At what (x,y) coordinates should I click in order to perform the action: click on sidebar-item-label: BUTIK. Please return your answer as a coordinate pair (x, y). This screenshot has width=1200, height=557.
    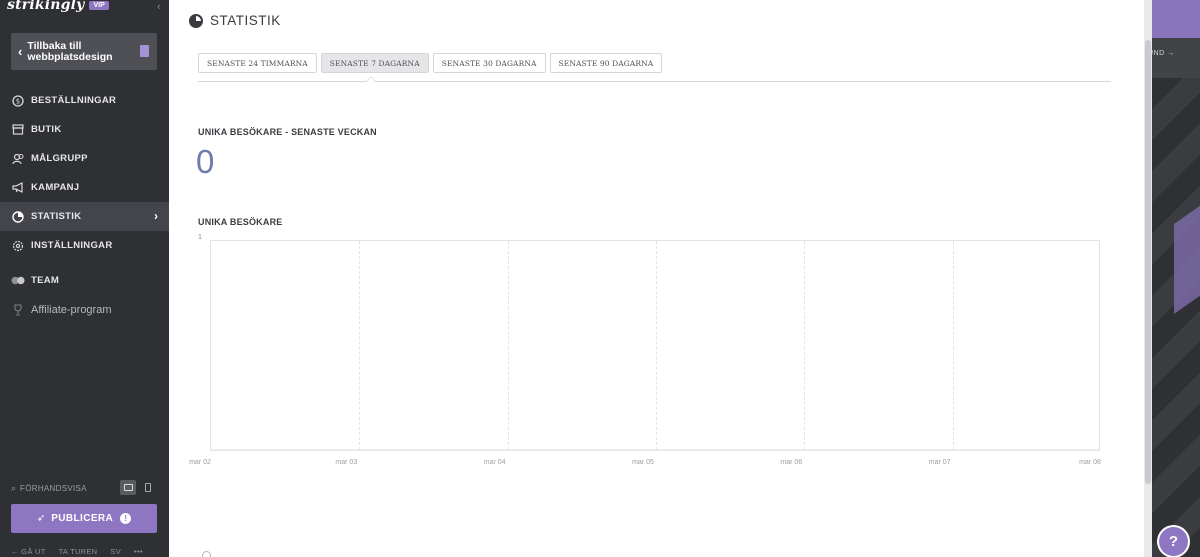
    Looking at the image, I should click on (46, 129).